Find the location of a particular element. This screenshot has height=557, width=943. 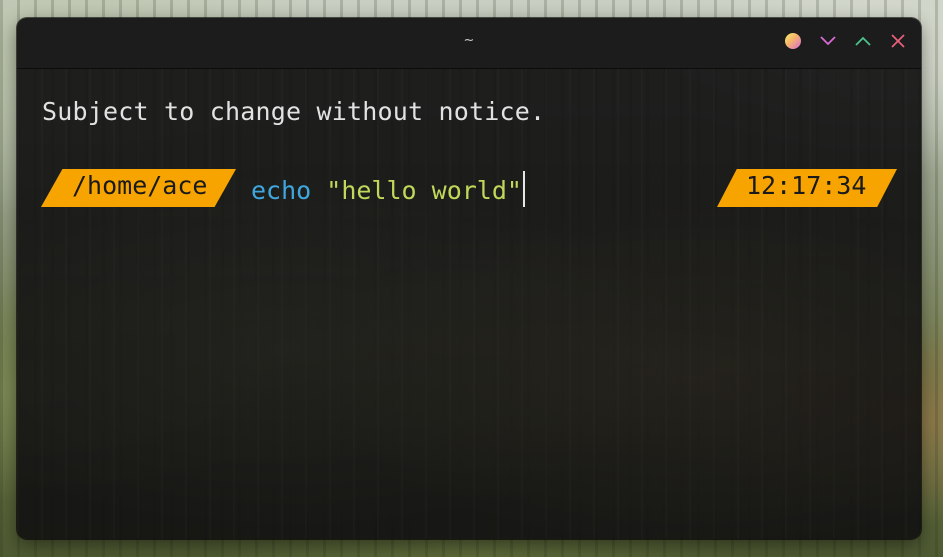

window-titlebar: ~ is located at coordinates (469, 43).